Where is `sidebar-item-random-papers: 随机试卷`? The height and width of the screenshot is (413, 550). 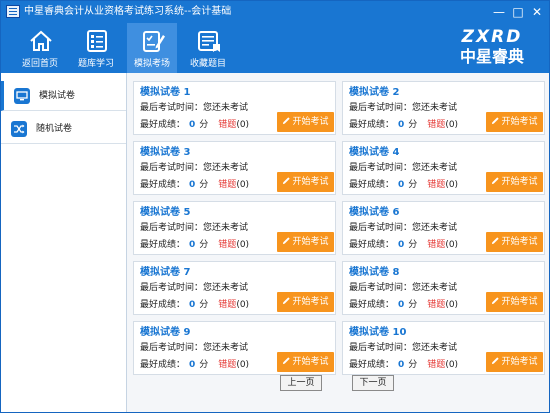 sidebar-item-random-papers: 随机试卷 is located at coordinates (63, 129).